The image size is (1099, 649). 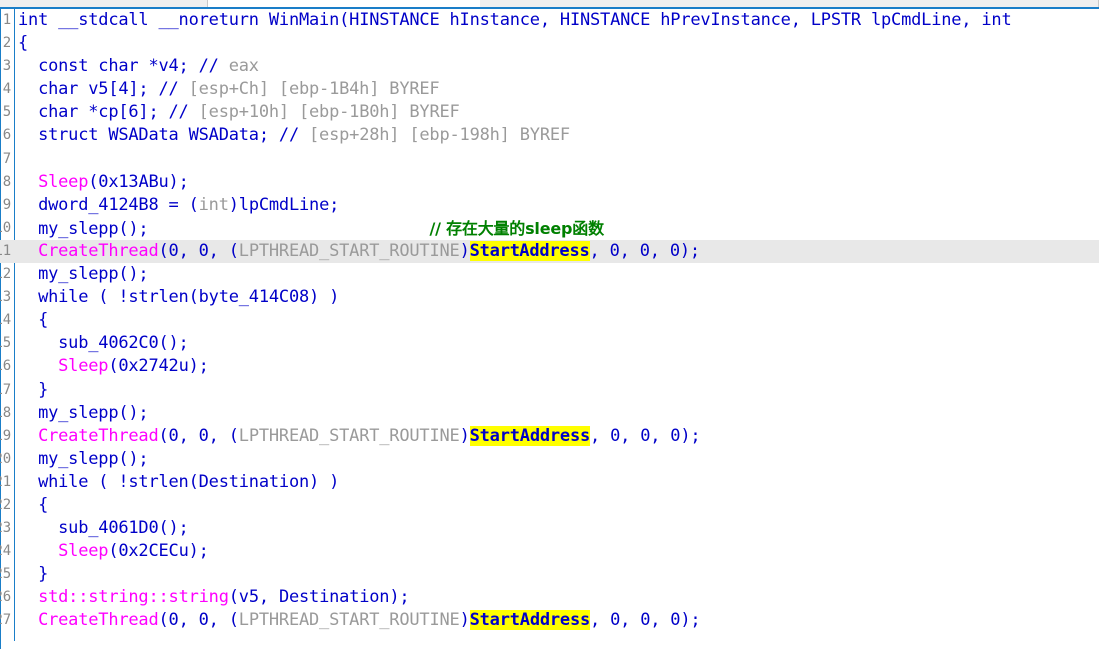 I want to click on line-number: 20, so click(x=5, y=458).